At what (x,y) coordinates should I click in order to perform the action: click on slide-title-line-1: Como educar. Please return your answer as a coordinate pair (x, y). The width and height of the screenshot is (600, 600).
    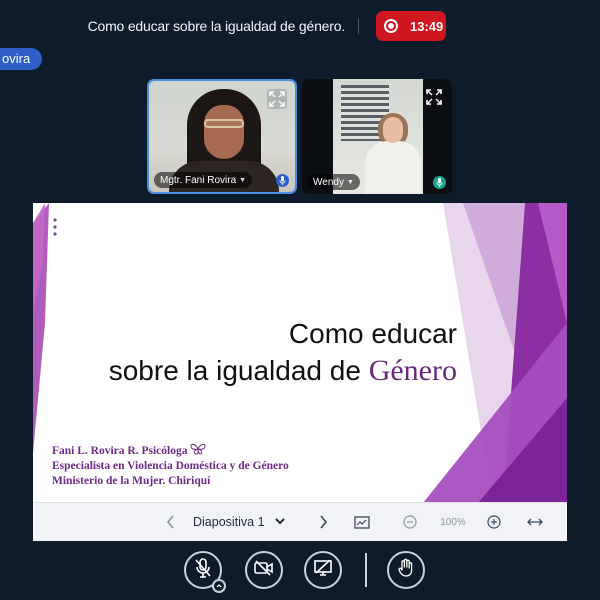
    Looking at the image, I should click on (372, 333).